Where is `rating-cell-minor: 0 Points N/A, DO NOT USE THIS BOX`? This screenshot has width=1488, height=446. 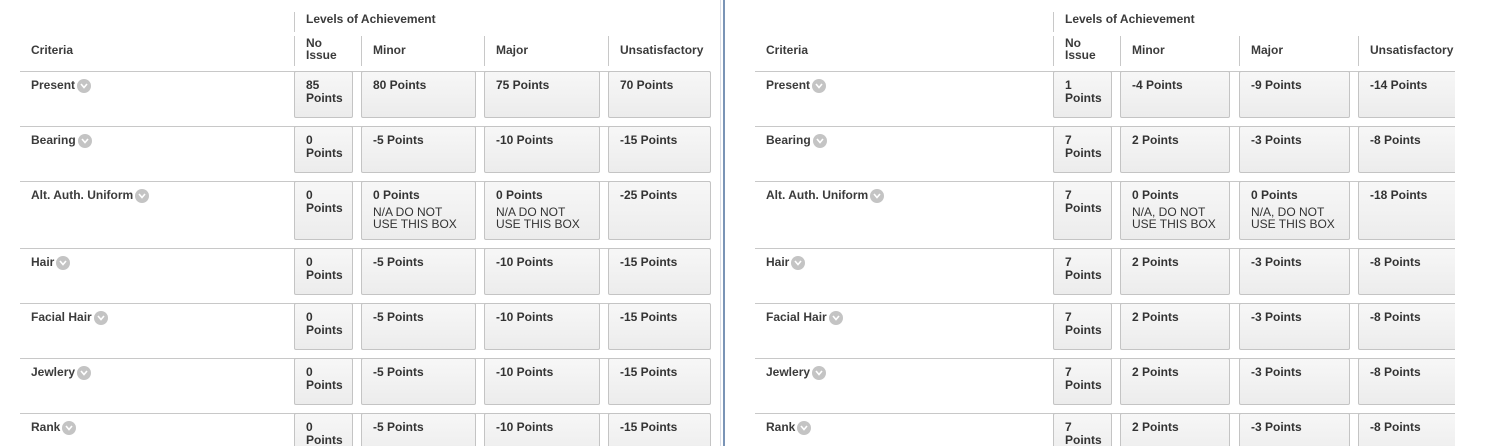
rating-cell-minor: 0 Points N/A, DO NOT USE THIS BOX is located at coordinates (1175, 210).